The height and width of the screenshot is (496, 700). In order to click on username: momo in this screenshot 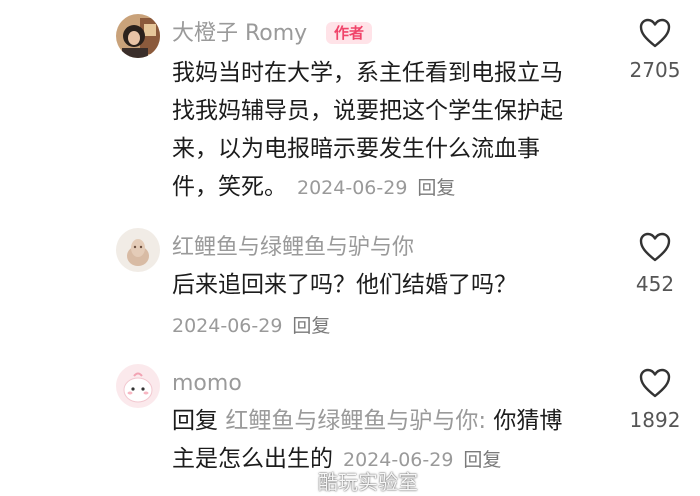, I will do `click(207, 384)`.